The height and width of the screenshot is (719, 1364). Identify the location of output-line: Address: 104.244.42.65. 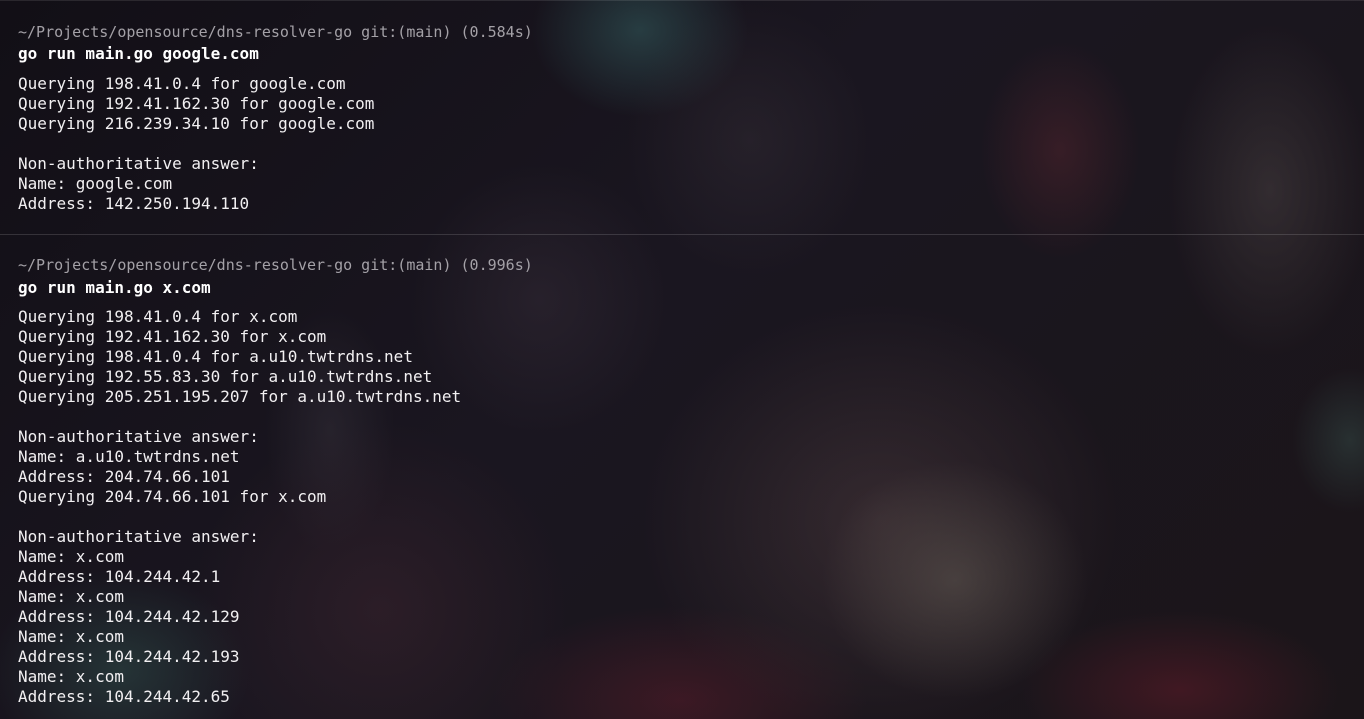
(124, 696).